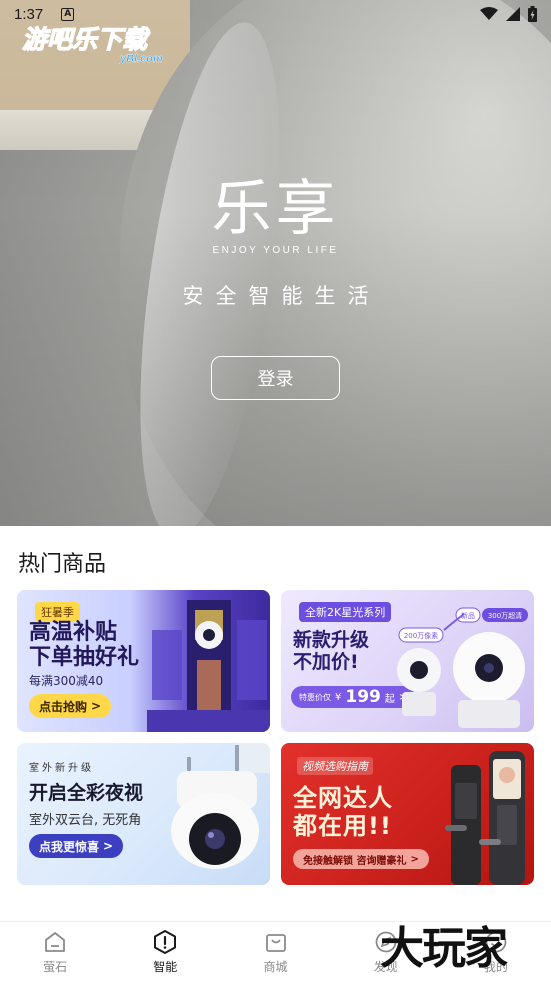  What do you see at coordinates (275, 209) in the screenshot?
I see `hero-title: 乐享` at bounding box center [275, 209].